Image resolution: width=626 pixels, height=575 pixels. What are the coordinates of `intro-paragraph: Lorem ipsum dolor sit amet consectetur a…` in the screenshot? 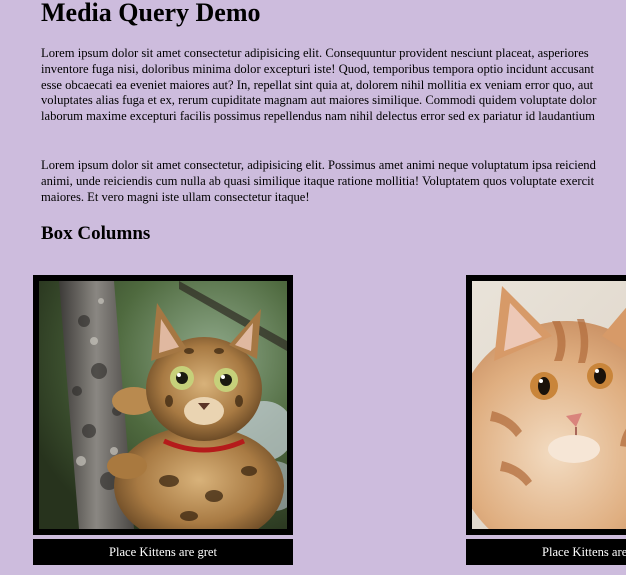 It's located at (333, 85).